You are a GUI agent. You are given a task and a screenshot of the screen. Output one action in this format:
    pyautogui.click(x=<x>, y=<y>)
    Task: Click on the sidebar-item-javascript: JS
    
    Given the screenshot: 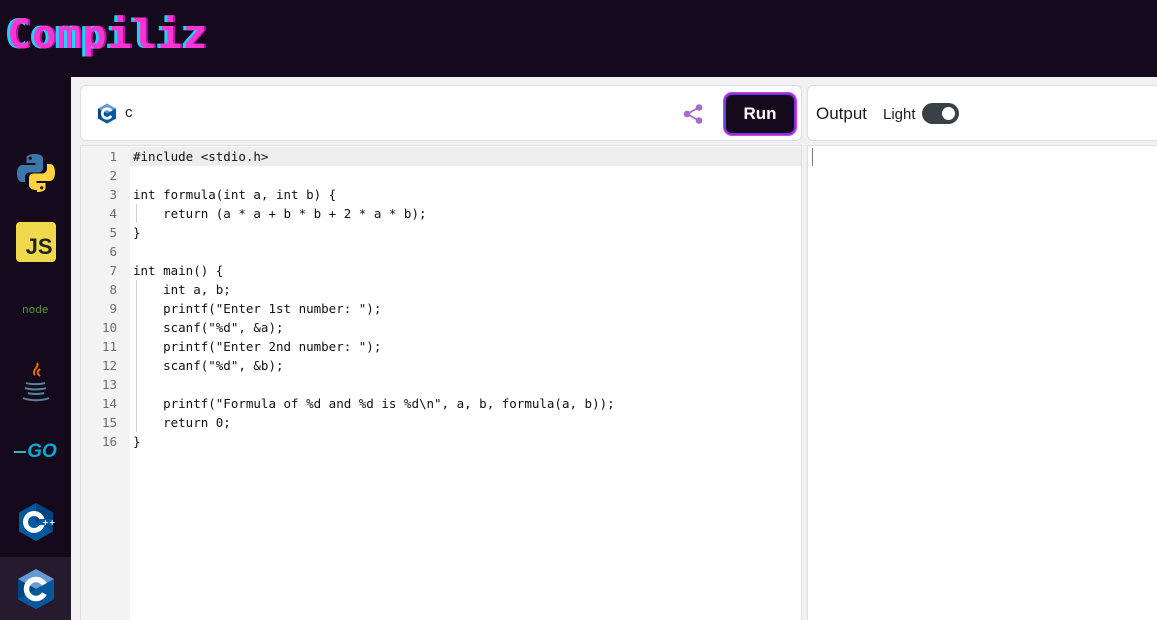 What is the action you would take?
    pyautogui.click(x=35, y=242)
    